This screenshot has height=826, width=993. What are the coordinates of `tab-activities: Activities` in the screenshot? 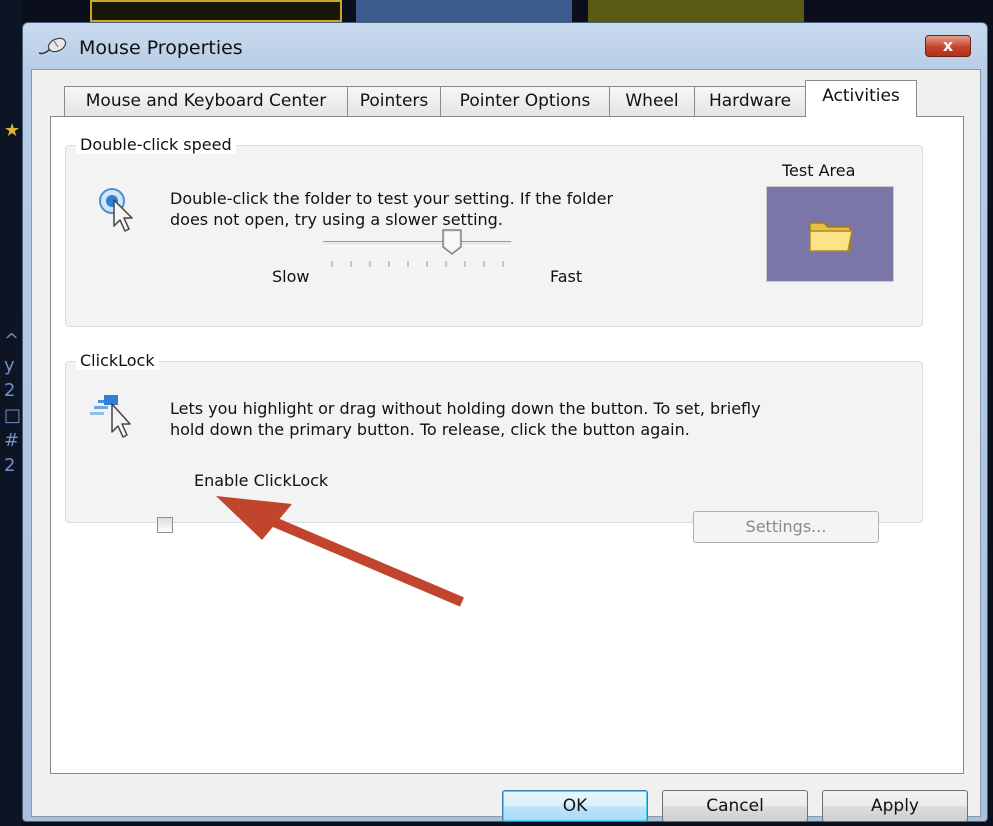 It's located at (861, 98).